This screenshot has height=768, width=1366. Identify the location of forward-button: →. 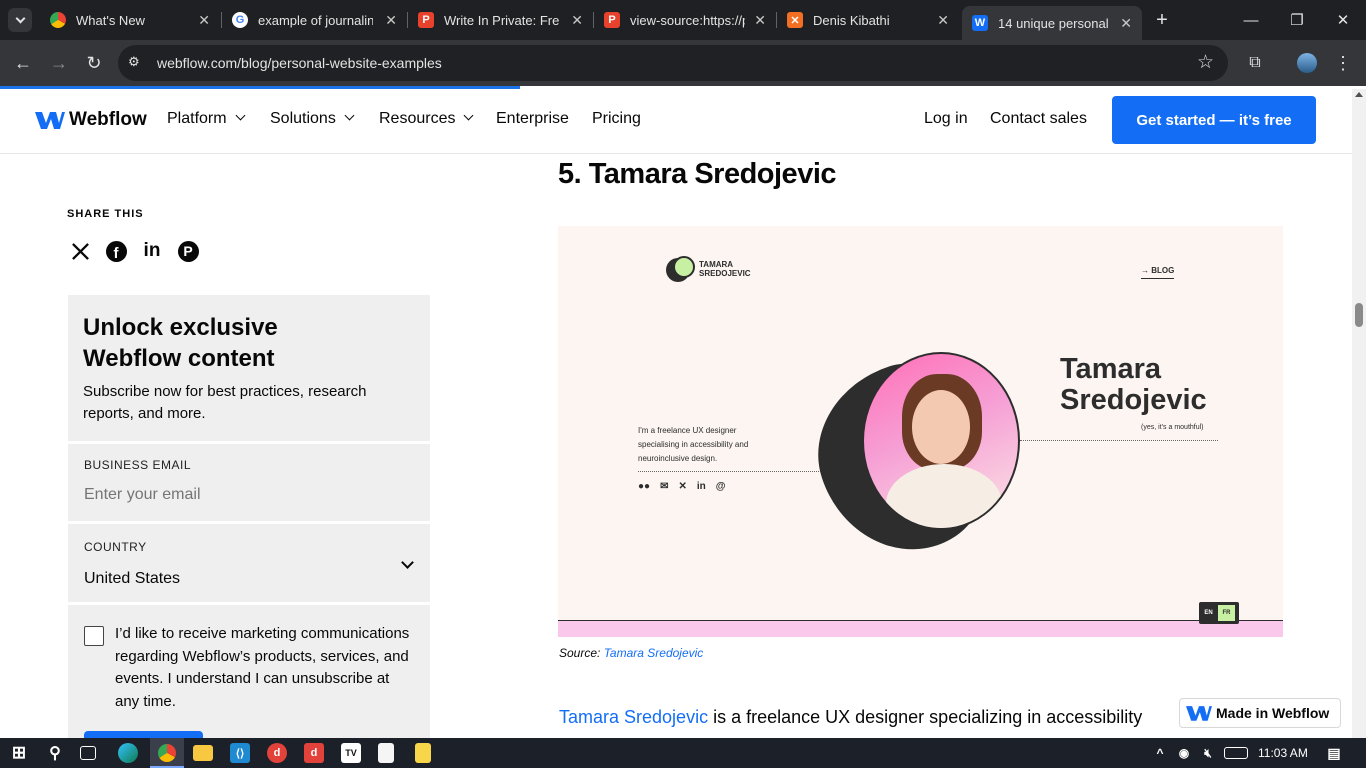
(59, 63).